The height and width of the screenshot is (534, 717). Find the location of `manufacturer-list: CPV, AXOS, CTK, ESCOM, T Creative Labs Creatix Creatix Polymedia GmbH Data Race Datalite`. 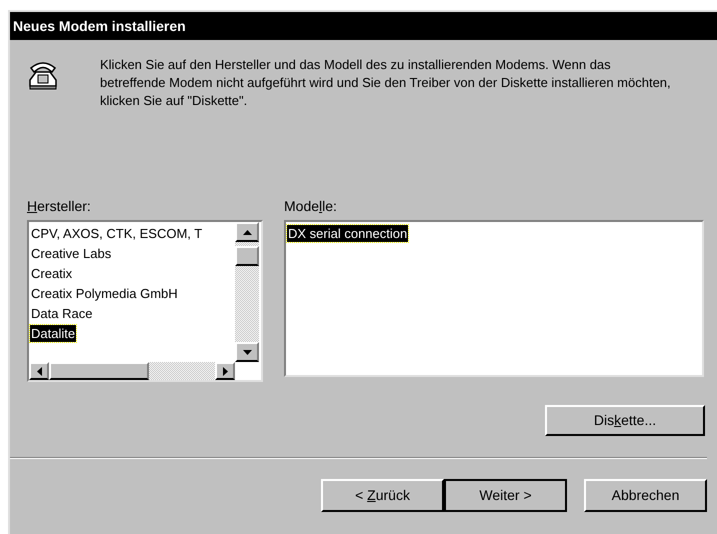

manufacturer-list: CPV, AXOS, CTK, ESCOM, T Creative Labs Creatix Creatix Polymedia GmbH Data Race Datalite is located at coordinates (145, 301).